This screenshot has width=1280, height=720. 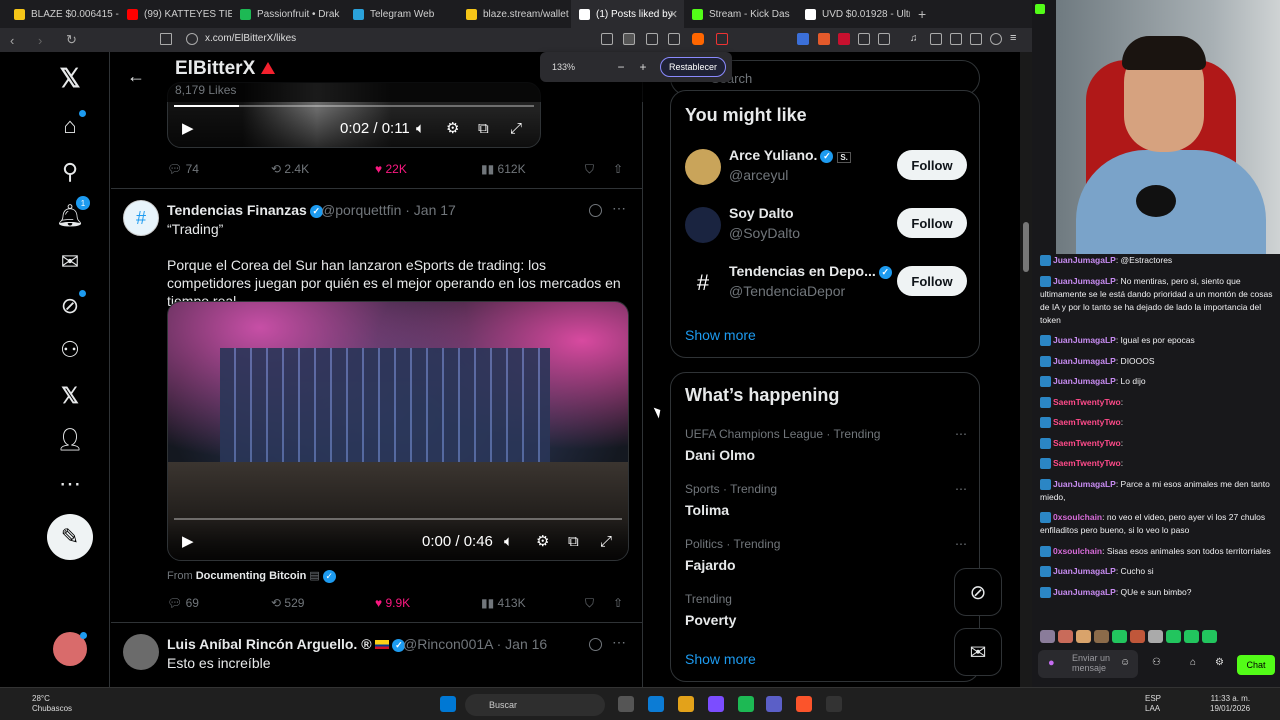 What do you see at coordinates (401, 14) in the screenshot?
I see `browser-tab: Telegram Web` at bounding box center [401, 14].